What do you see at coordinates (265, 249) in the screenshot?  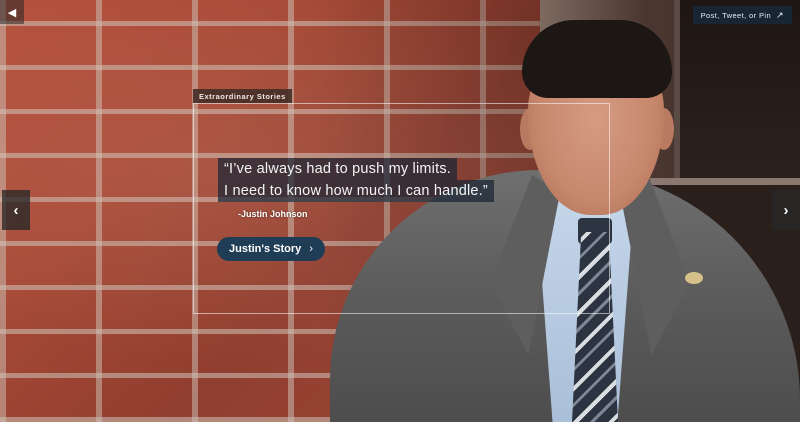 I see `story-button-label: Justin's Story` at bounding box center [265, 249].